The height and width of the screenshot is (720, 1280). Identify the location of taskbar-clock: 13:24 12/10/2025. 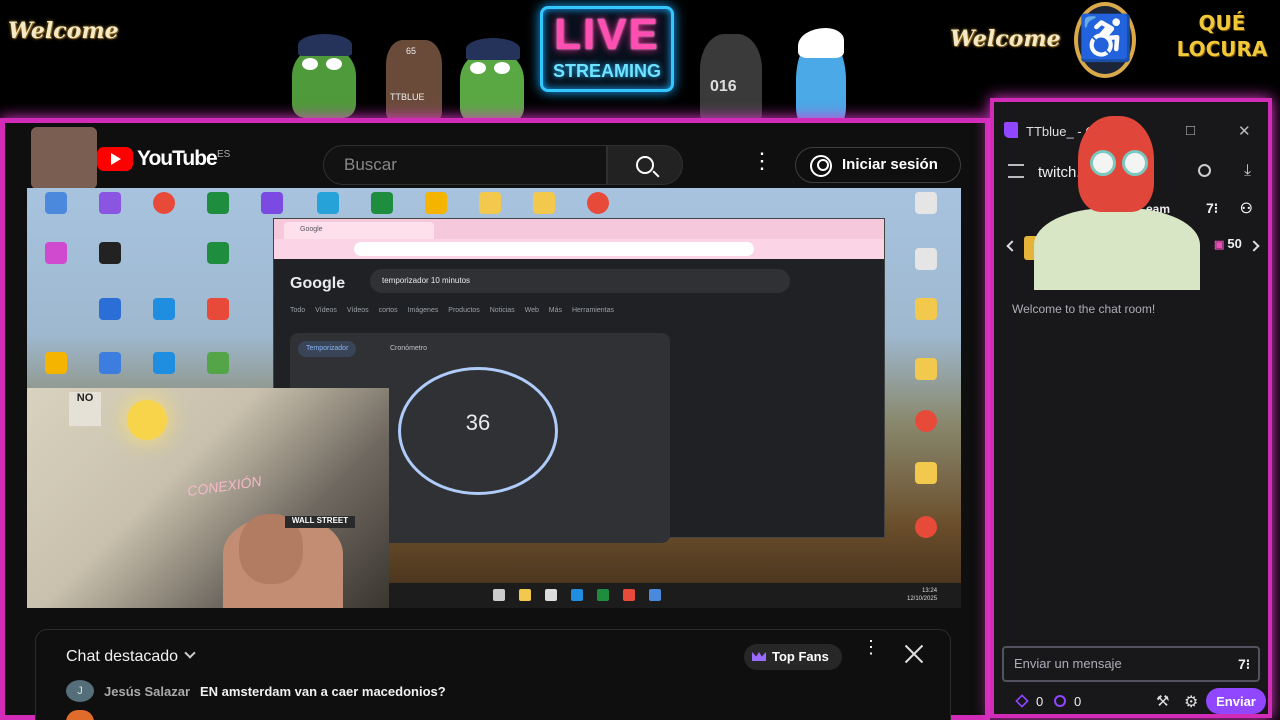
(922, 595).